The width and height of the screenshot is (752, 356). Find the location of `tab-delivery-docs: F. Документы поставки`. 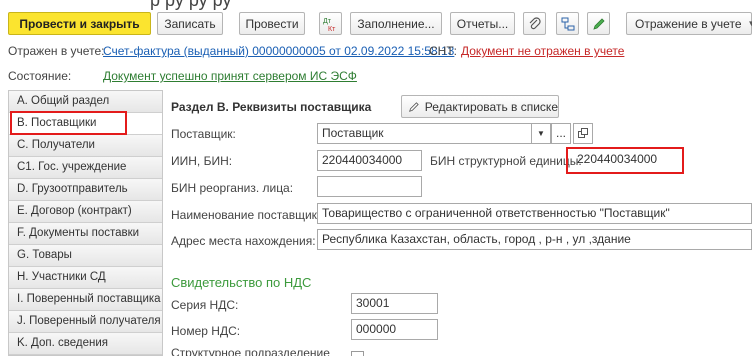

tab-delivery-docs: F. Документы поставки is located at coordinates (85, 234).